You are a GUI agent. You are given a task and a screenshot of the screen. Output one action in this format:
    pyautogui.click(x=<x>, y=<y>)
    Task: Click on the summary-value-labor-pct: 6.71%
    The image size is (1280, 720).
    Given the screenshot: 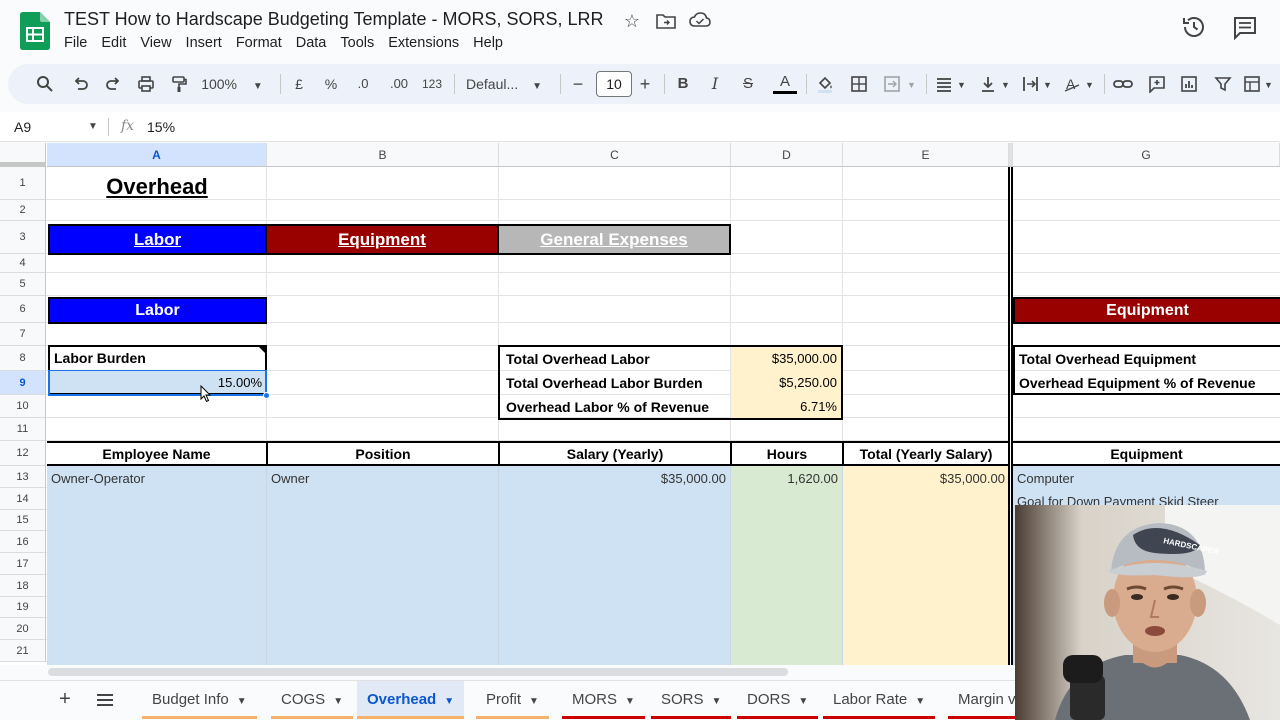 What is the action you would take?
    pyautogui.click(x=786, y=406)
    